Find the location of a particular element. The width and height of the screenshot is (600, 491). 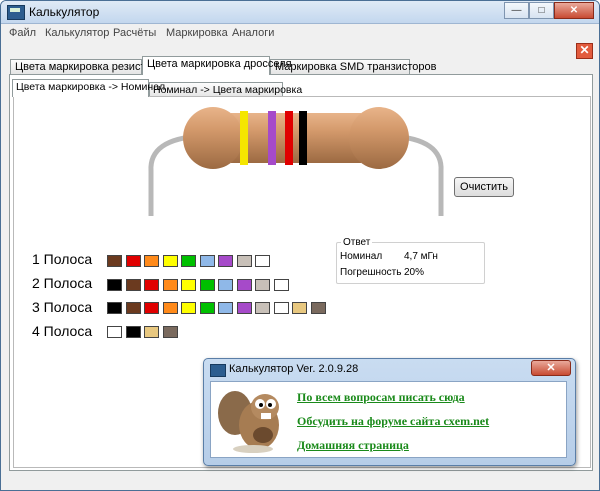

band-3-label: 3 Полоса is located at coordinates (62, 307).